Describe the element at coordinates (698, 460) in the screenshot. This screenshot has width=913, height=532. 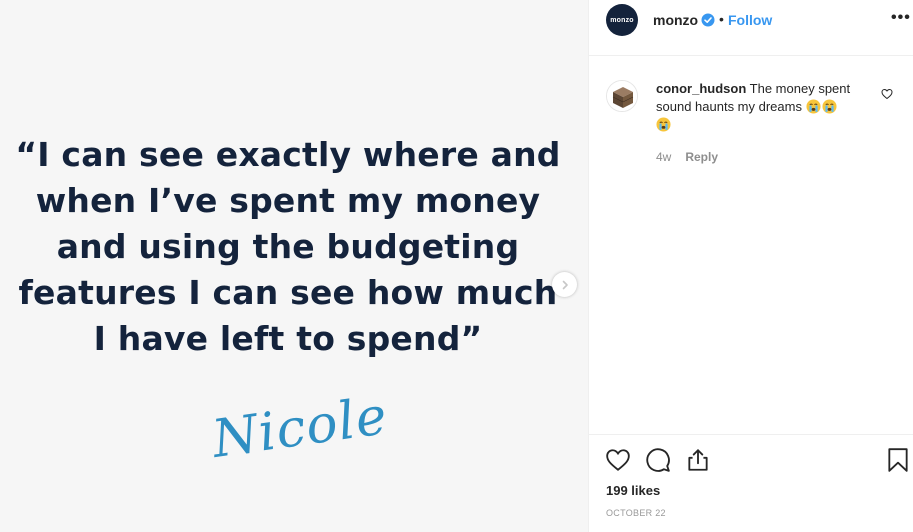
I see `share-icon` at that location.